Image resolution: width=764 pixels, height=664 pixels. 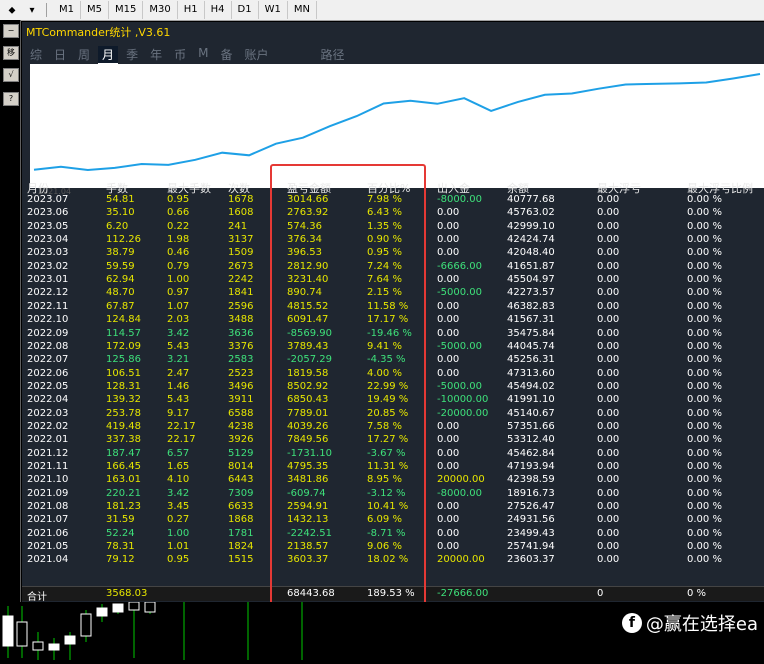 I want to click on tab-4: 季, so click(x=132, y=55).